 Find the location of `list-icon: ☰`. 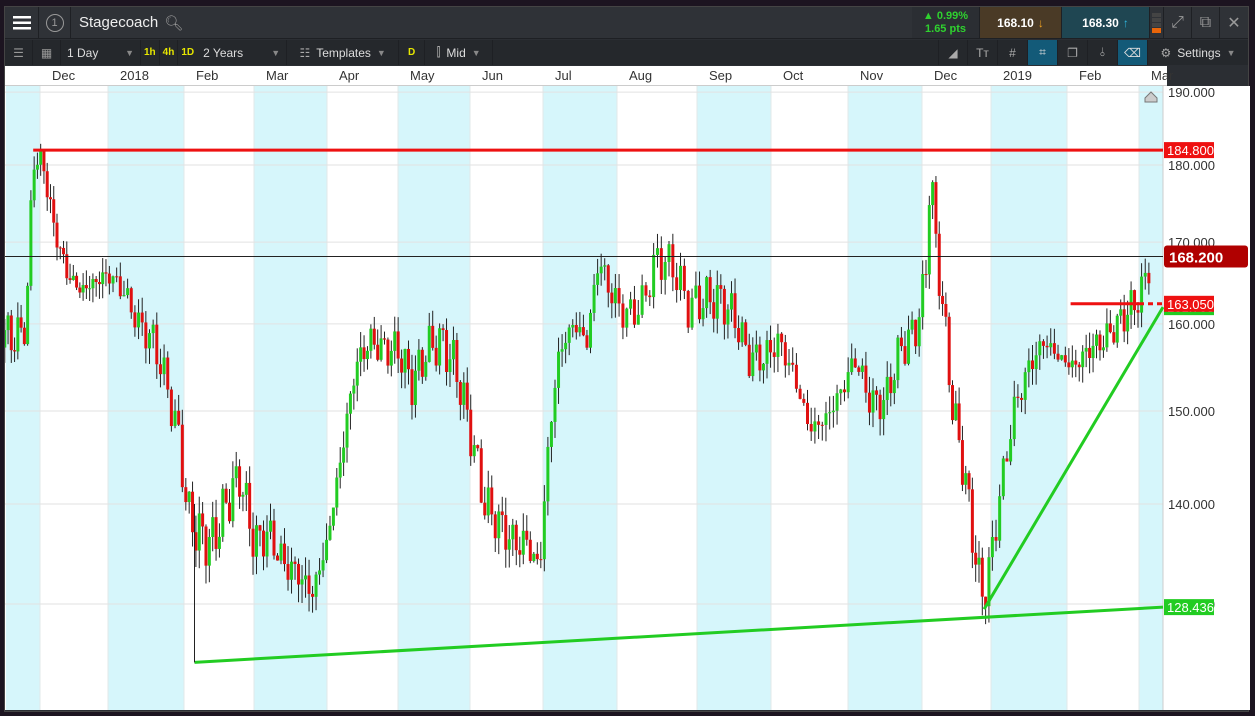

list-icon: ☰ is located at coordinates (19, 52).